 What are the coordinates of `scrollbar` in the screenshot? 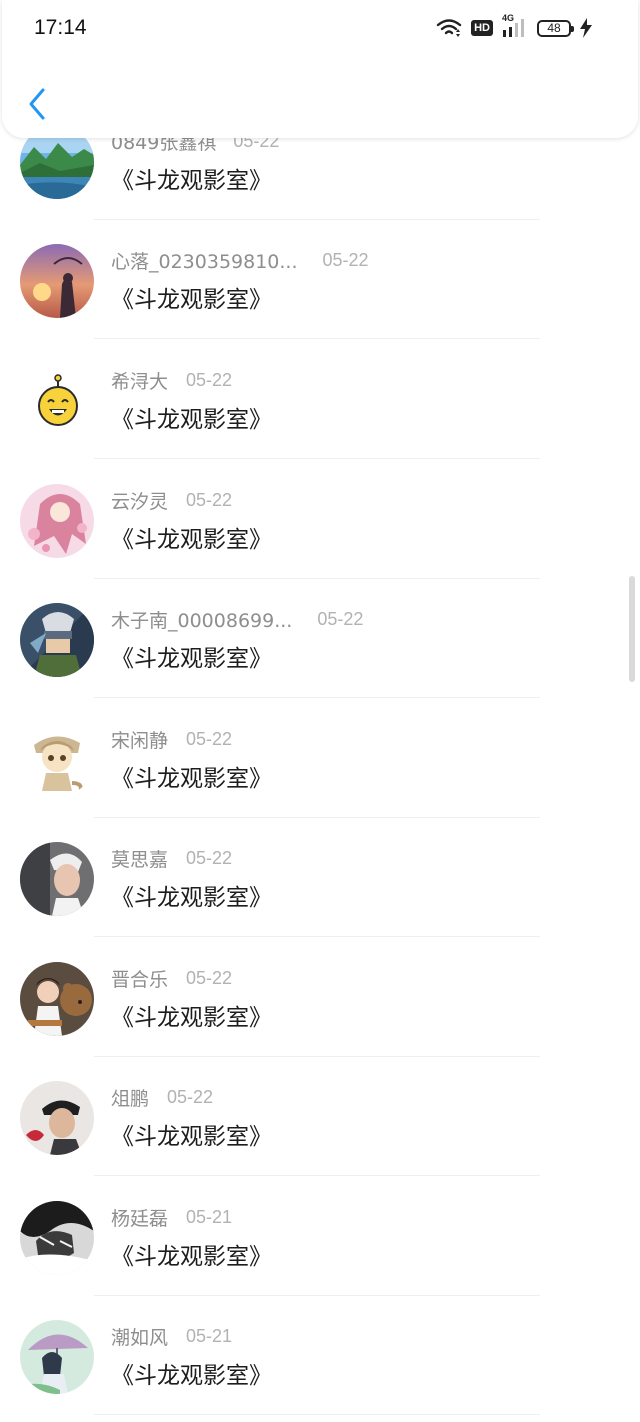 It's located at (632, 629).